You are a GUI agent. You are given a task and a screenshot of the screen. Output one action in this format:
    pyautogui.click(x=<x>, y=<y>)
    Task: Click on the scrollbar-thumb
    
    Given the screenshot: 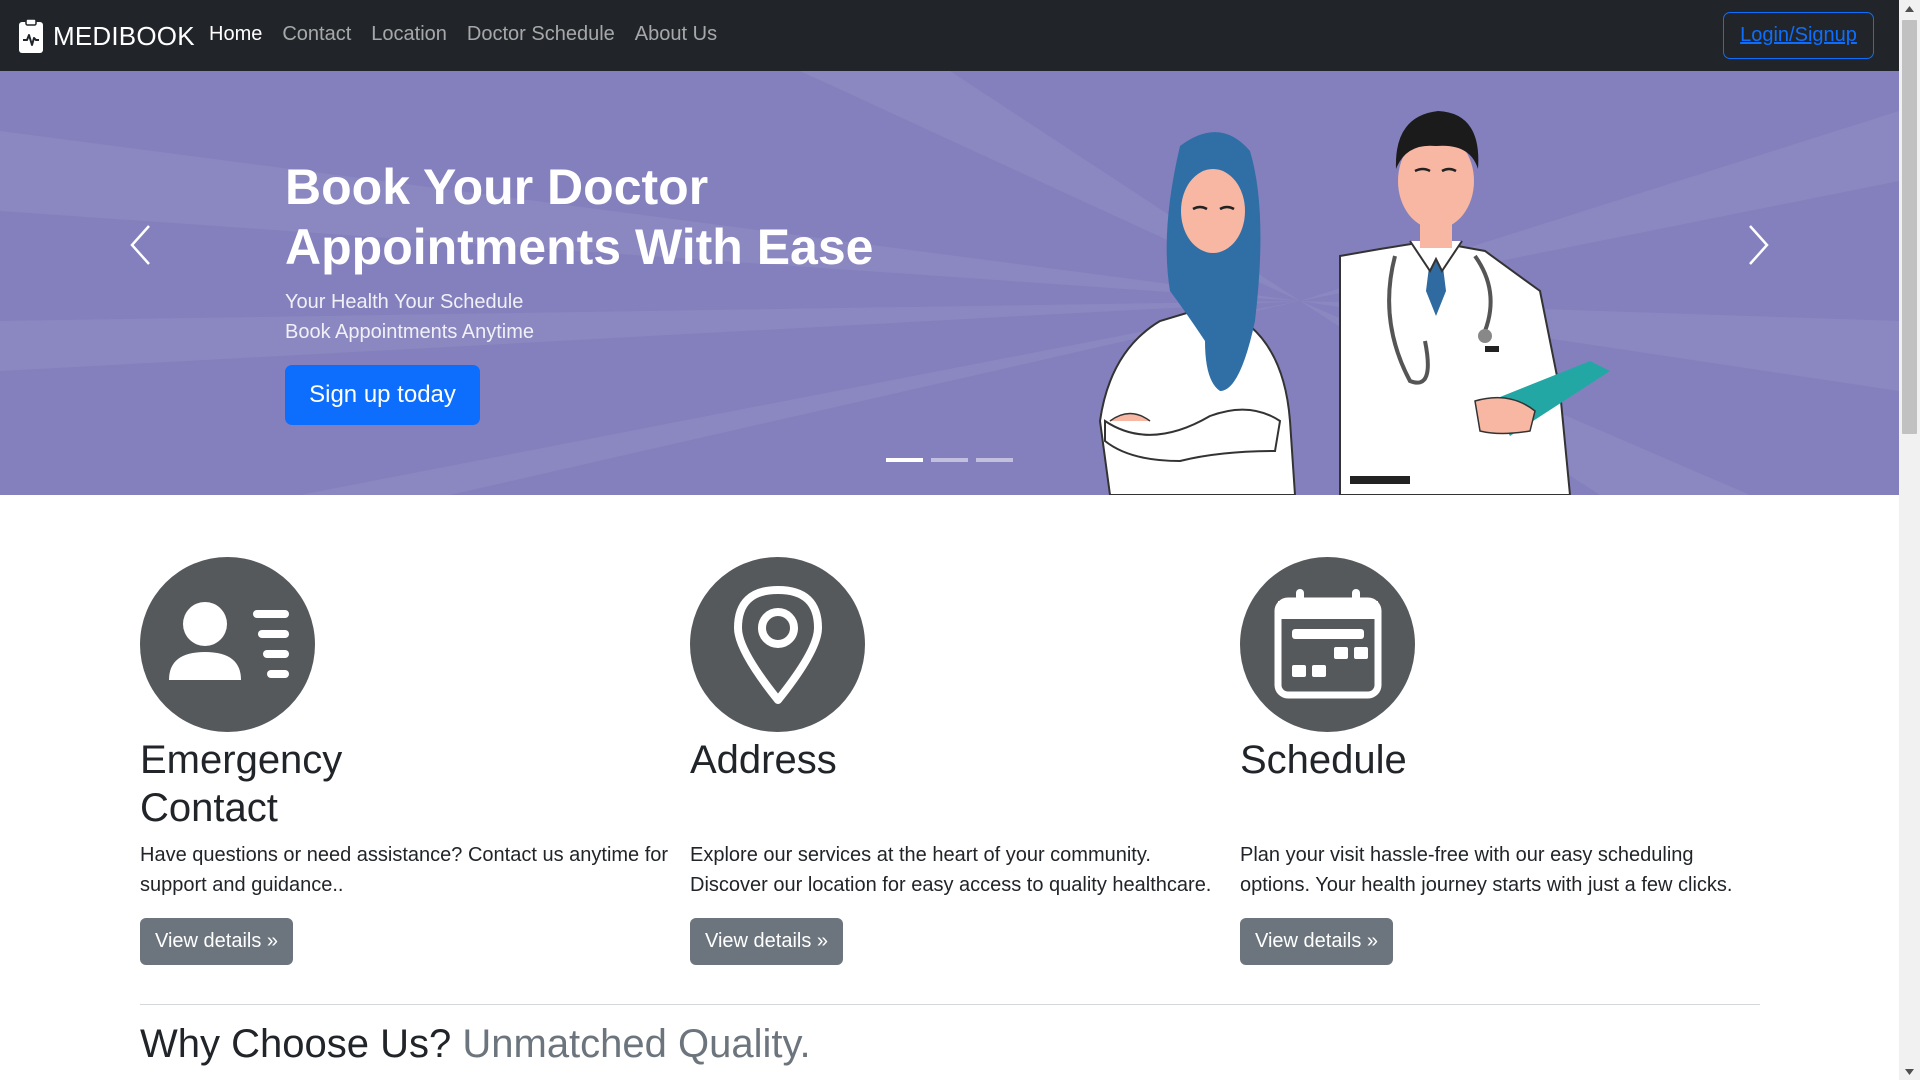 What is the action you would take?
    pyautogui.click(x=1909, y=227)
    